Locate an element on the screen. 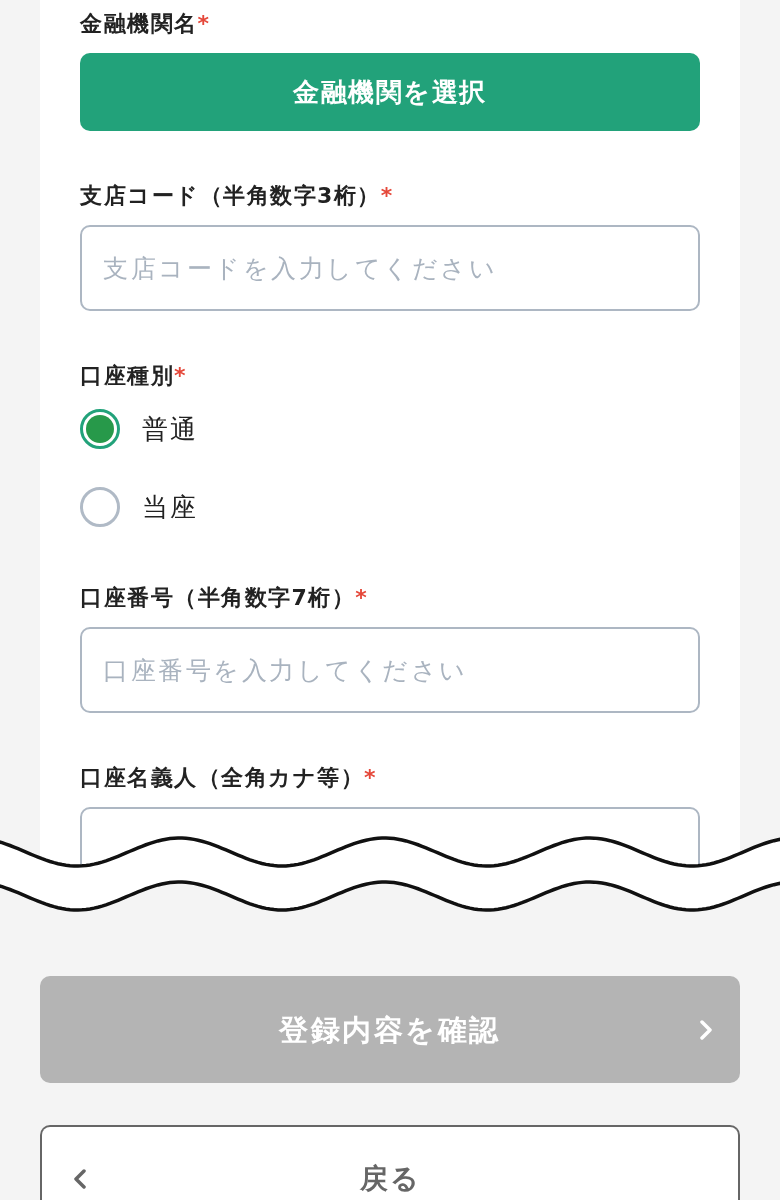  input-field: 支店コードを入力してください is located at coordinates (390, 268).